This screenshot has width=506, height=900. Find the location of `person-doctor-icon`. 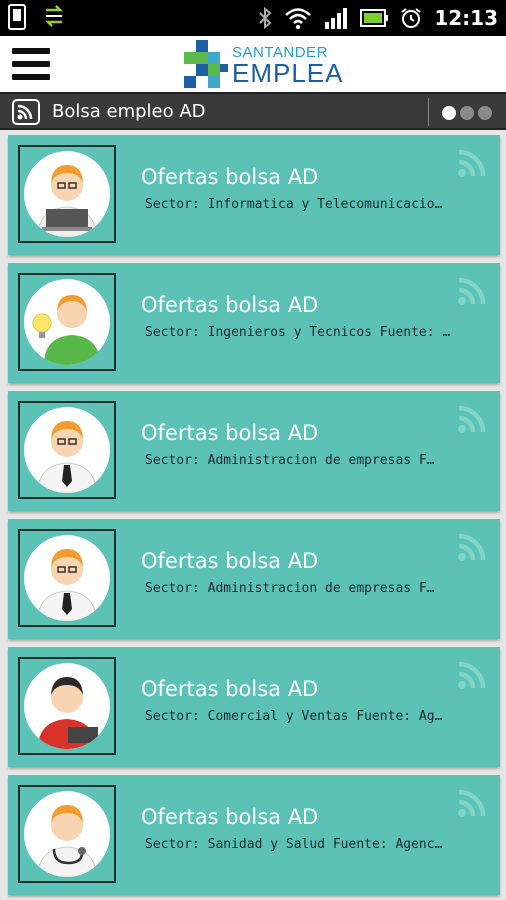

person-doctor-icon is located at coordinates (67, 834).